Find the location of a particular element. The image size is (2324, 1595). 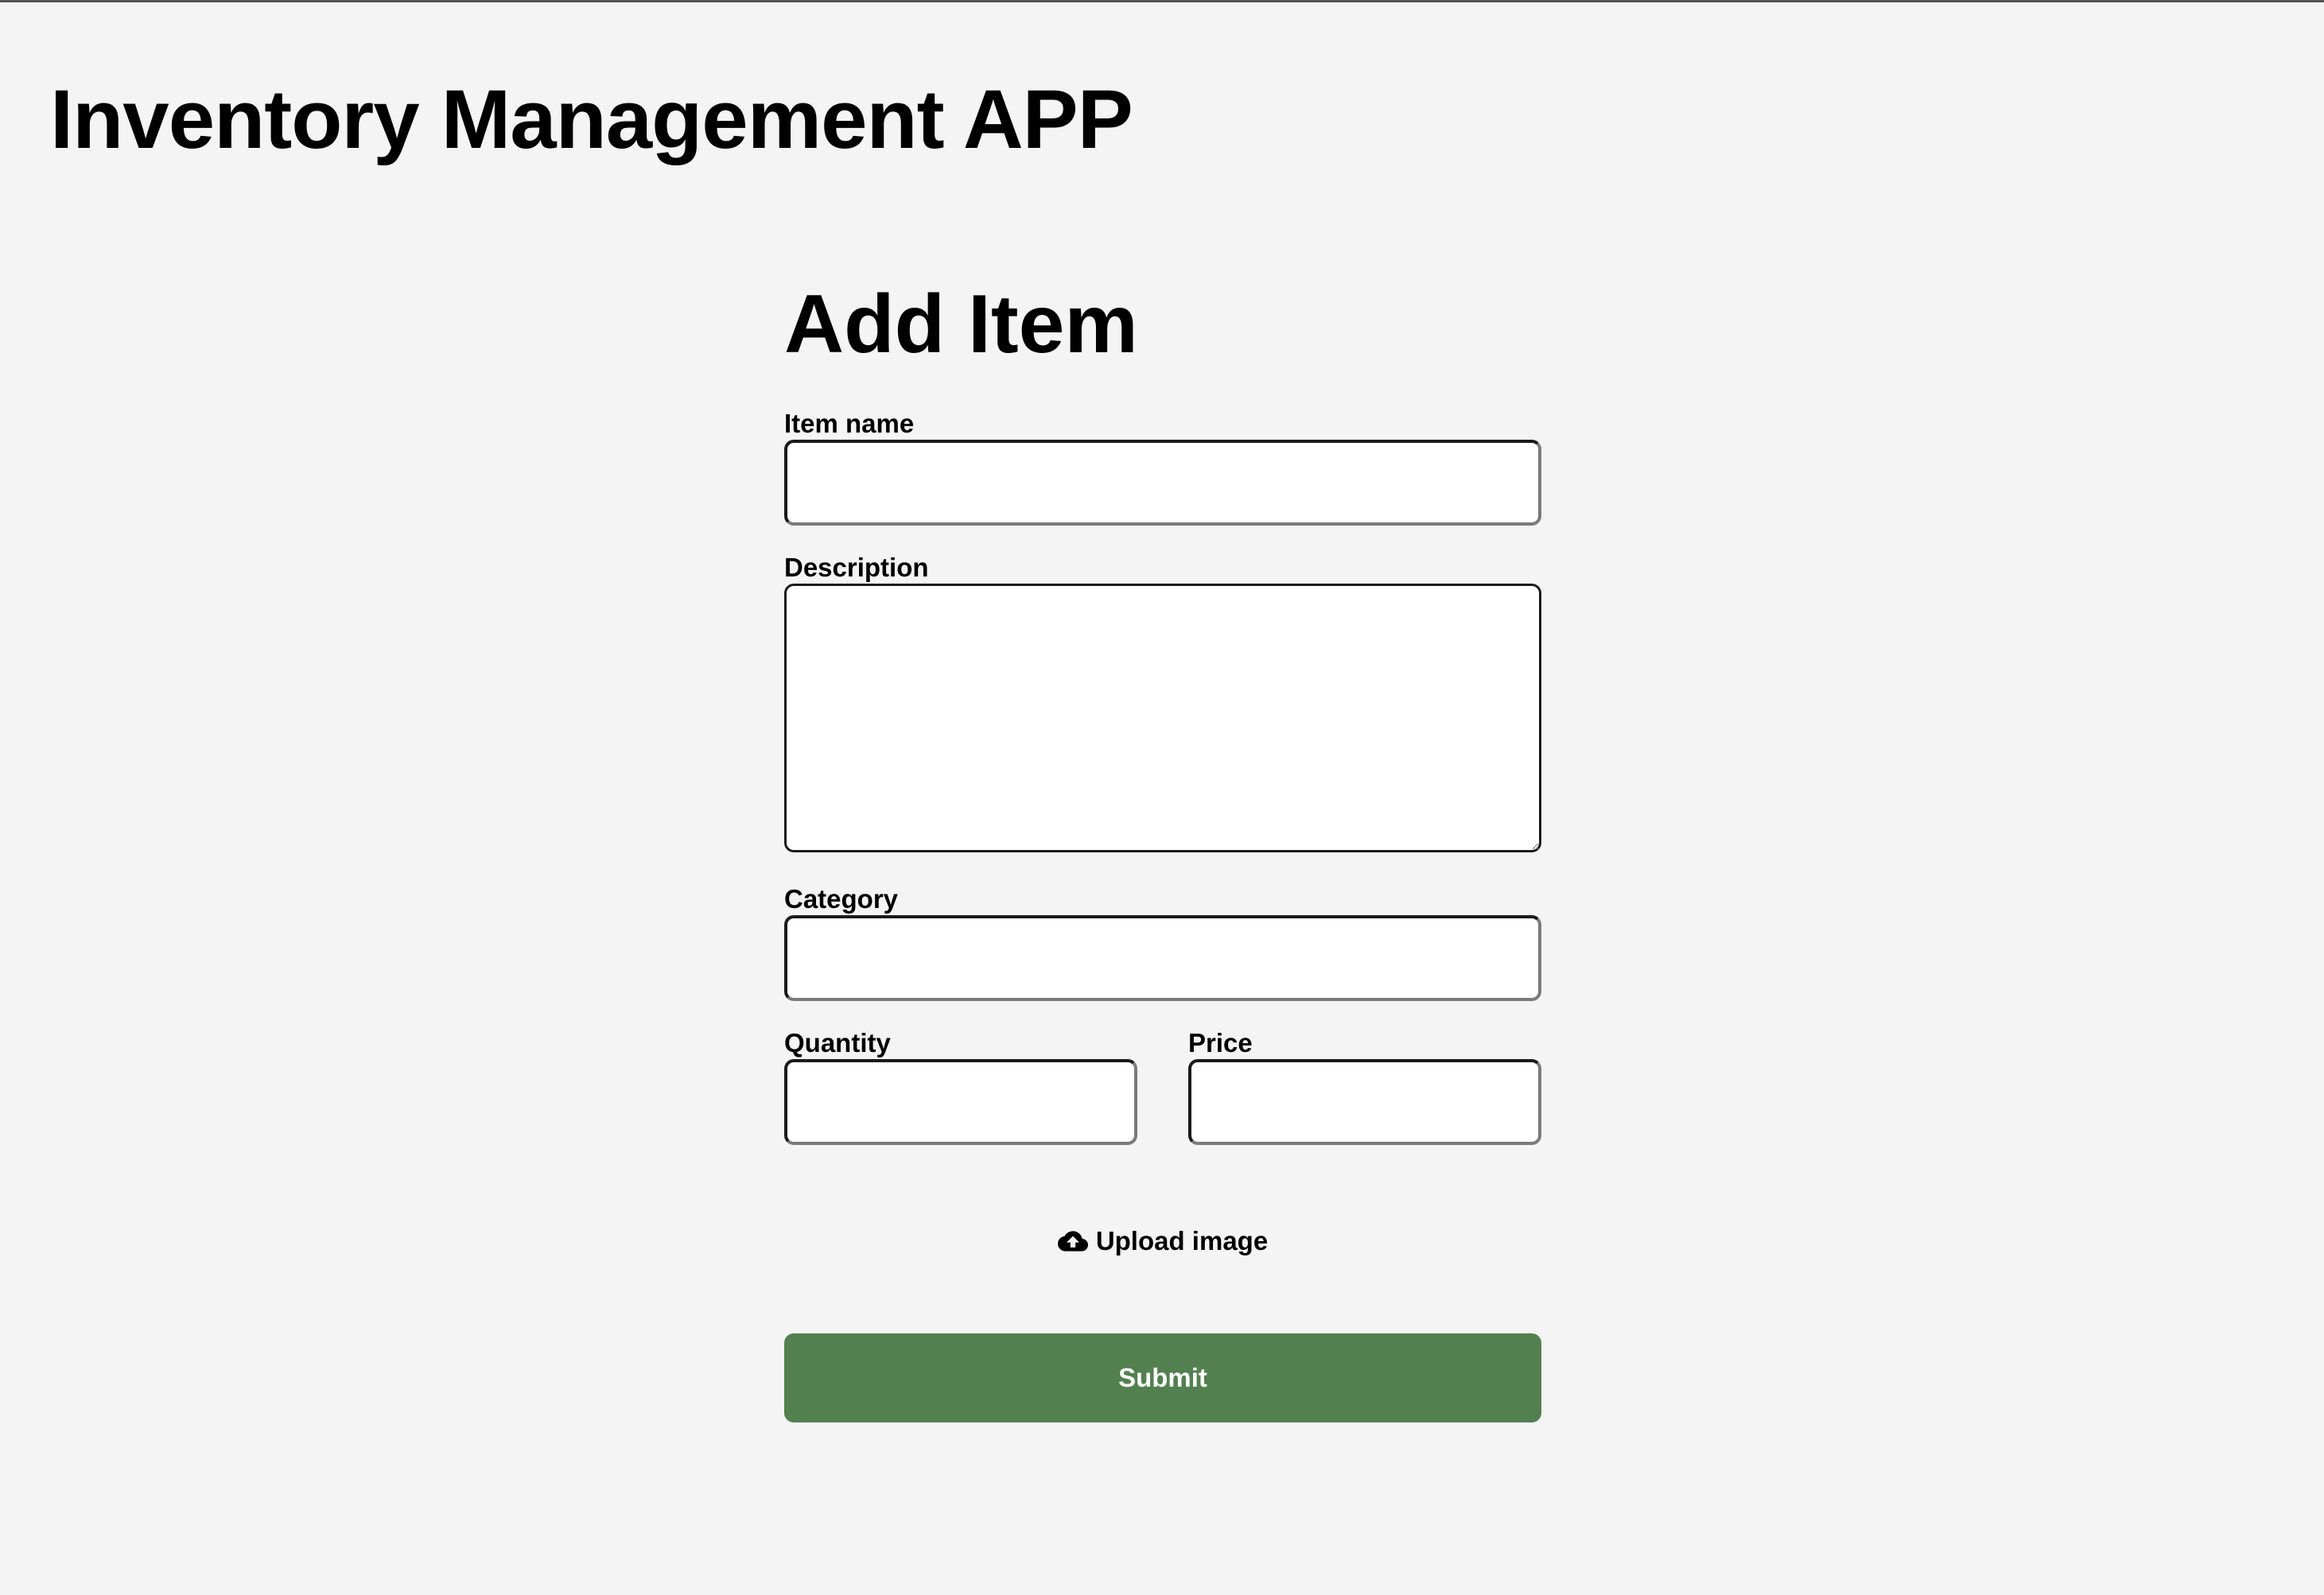

upload-image-label: Upload image is located at coordinates (1182, 1240).